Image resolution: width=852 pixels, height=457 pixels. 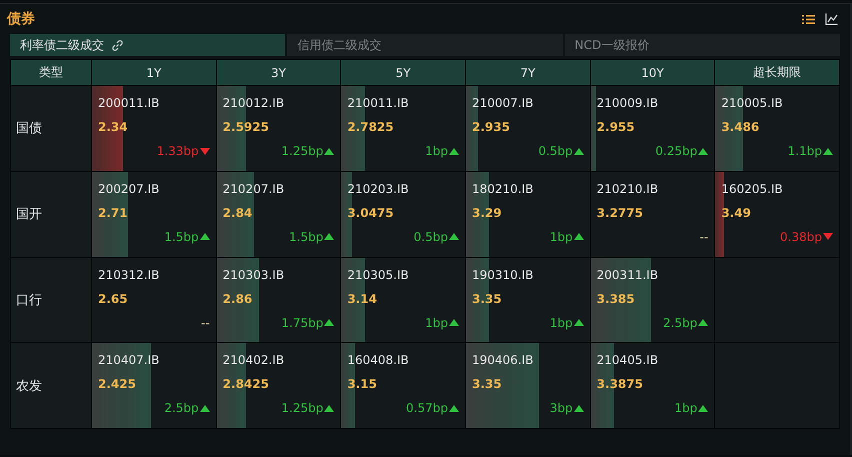 What do you see at coordinates (652, 72) in the screenshot?
I see `column-header: 10Y` at bounding box center [652, 72].